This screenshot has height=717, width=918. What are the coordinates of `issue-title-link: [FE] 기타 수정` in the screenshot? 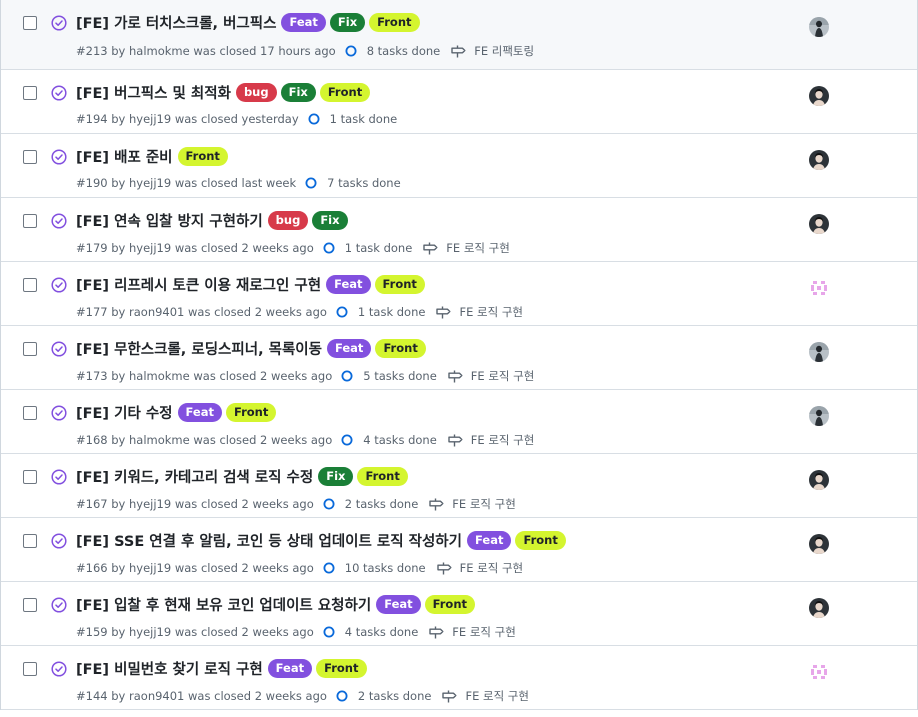 It's located at (124, 412).